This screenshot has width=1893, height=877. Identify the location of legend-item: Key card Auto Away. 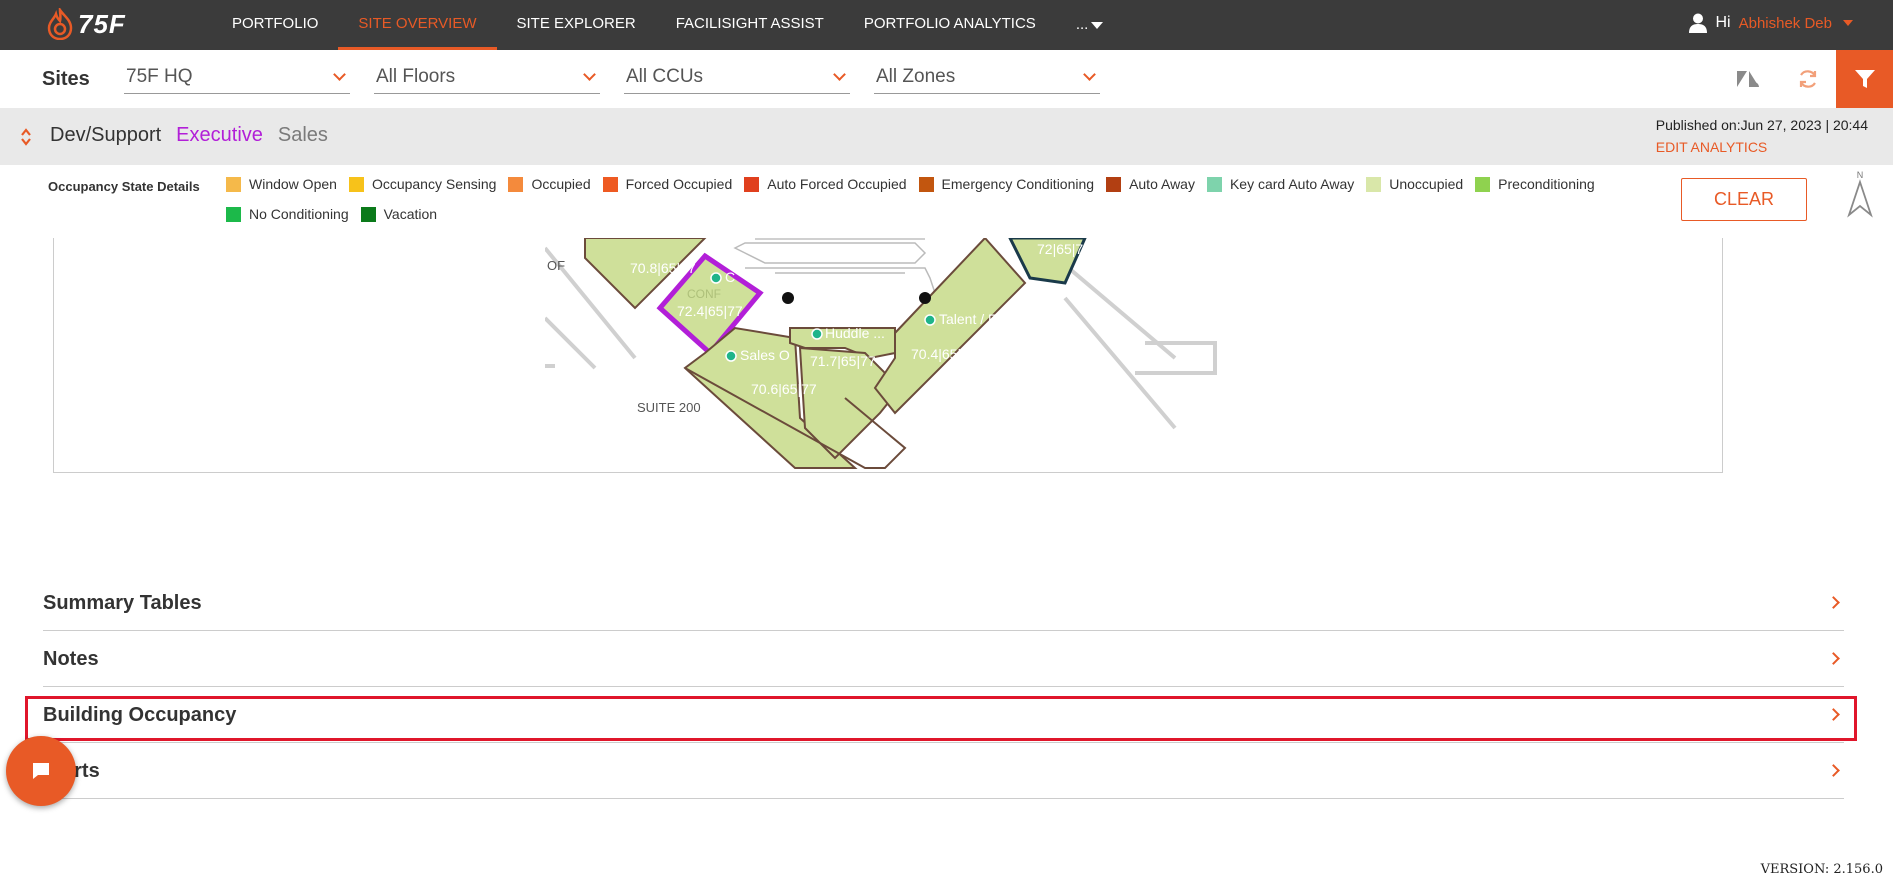
(1280, 184).